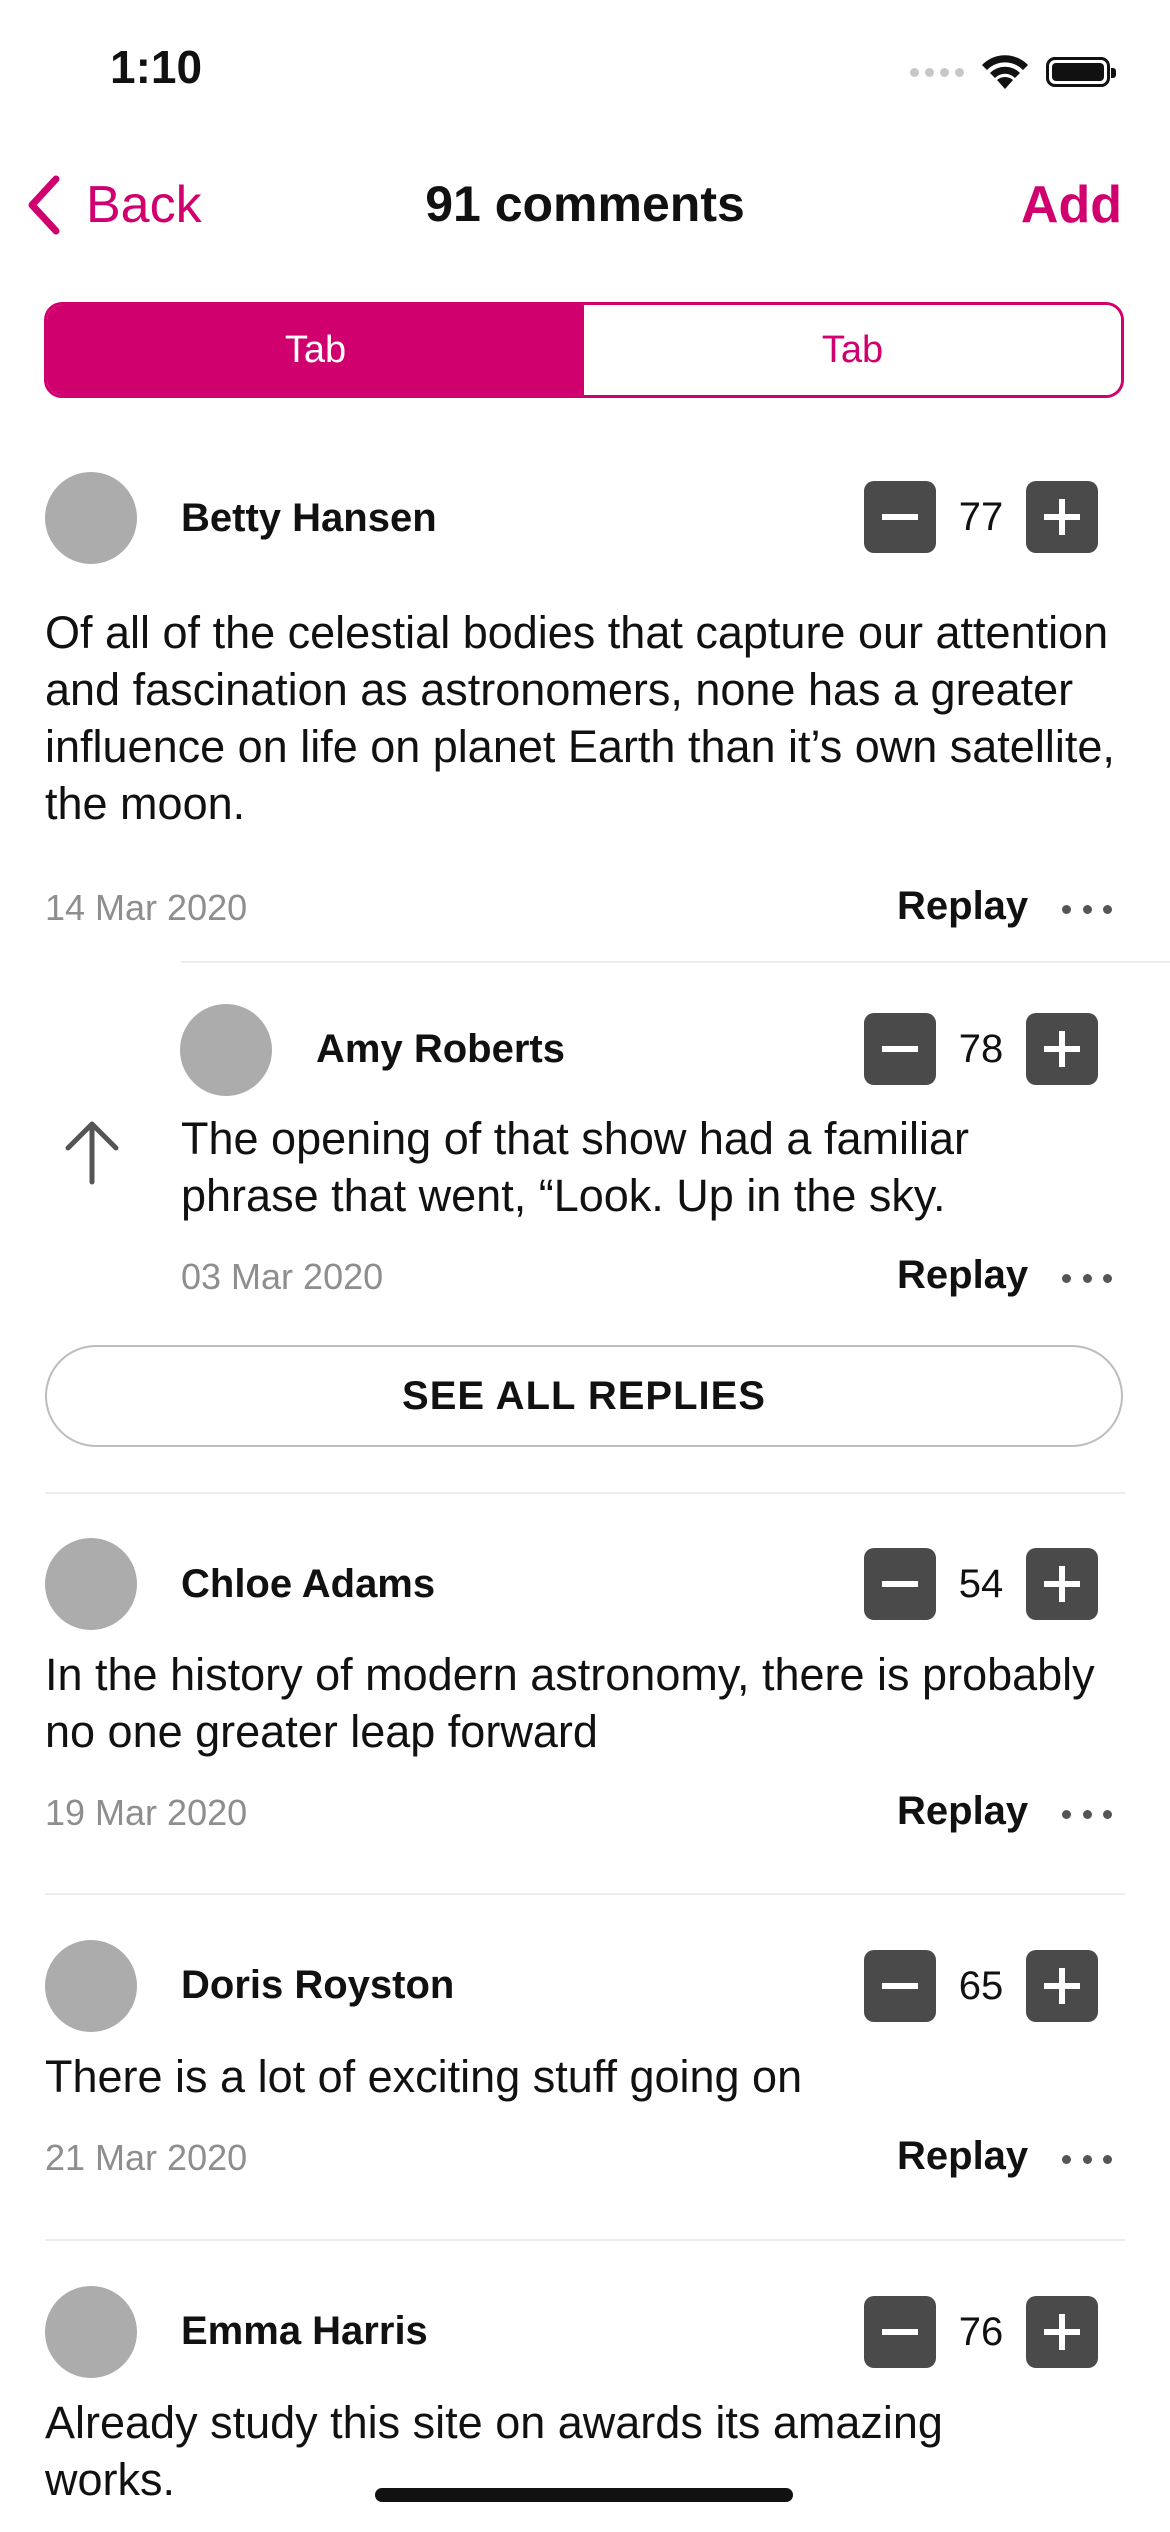 Image resolution: width=1170 pixels, height=2532 pixels. Describe the element at coordinates (585, 204) in the screenshot. I see `page-title: 91 comments` at that location.